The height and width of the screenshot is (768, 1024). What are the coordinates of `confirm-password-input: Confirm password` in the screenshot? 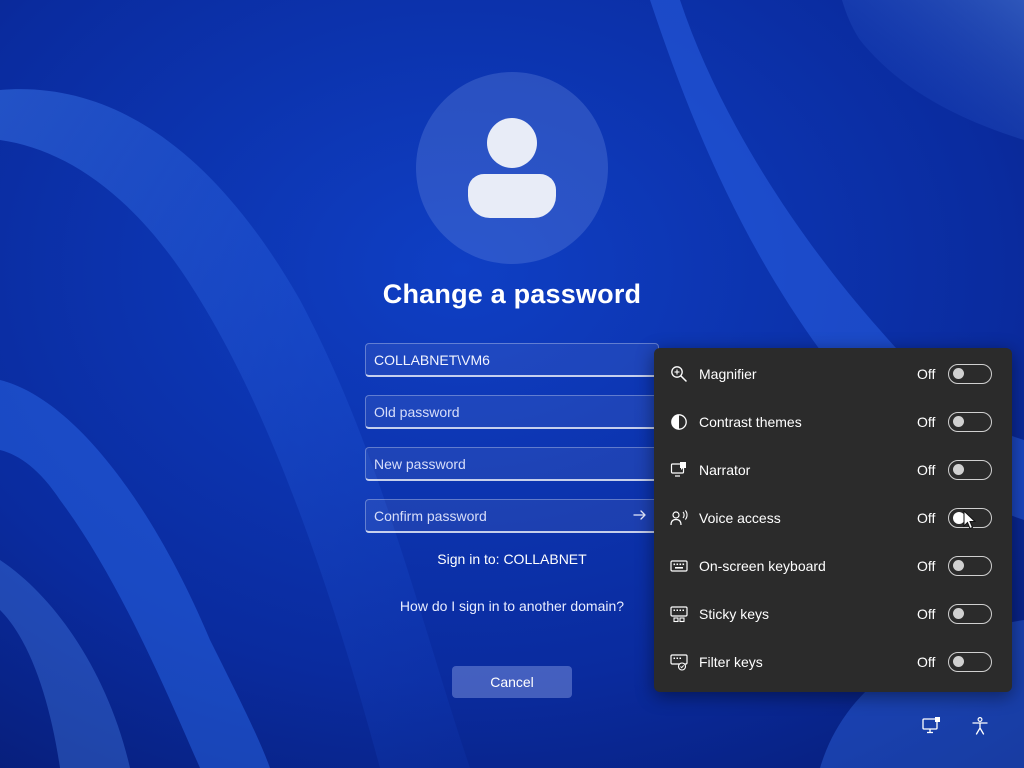 It's located at (512, 516).